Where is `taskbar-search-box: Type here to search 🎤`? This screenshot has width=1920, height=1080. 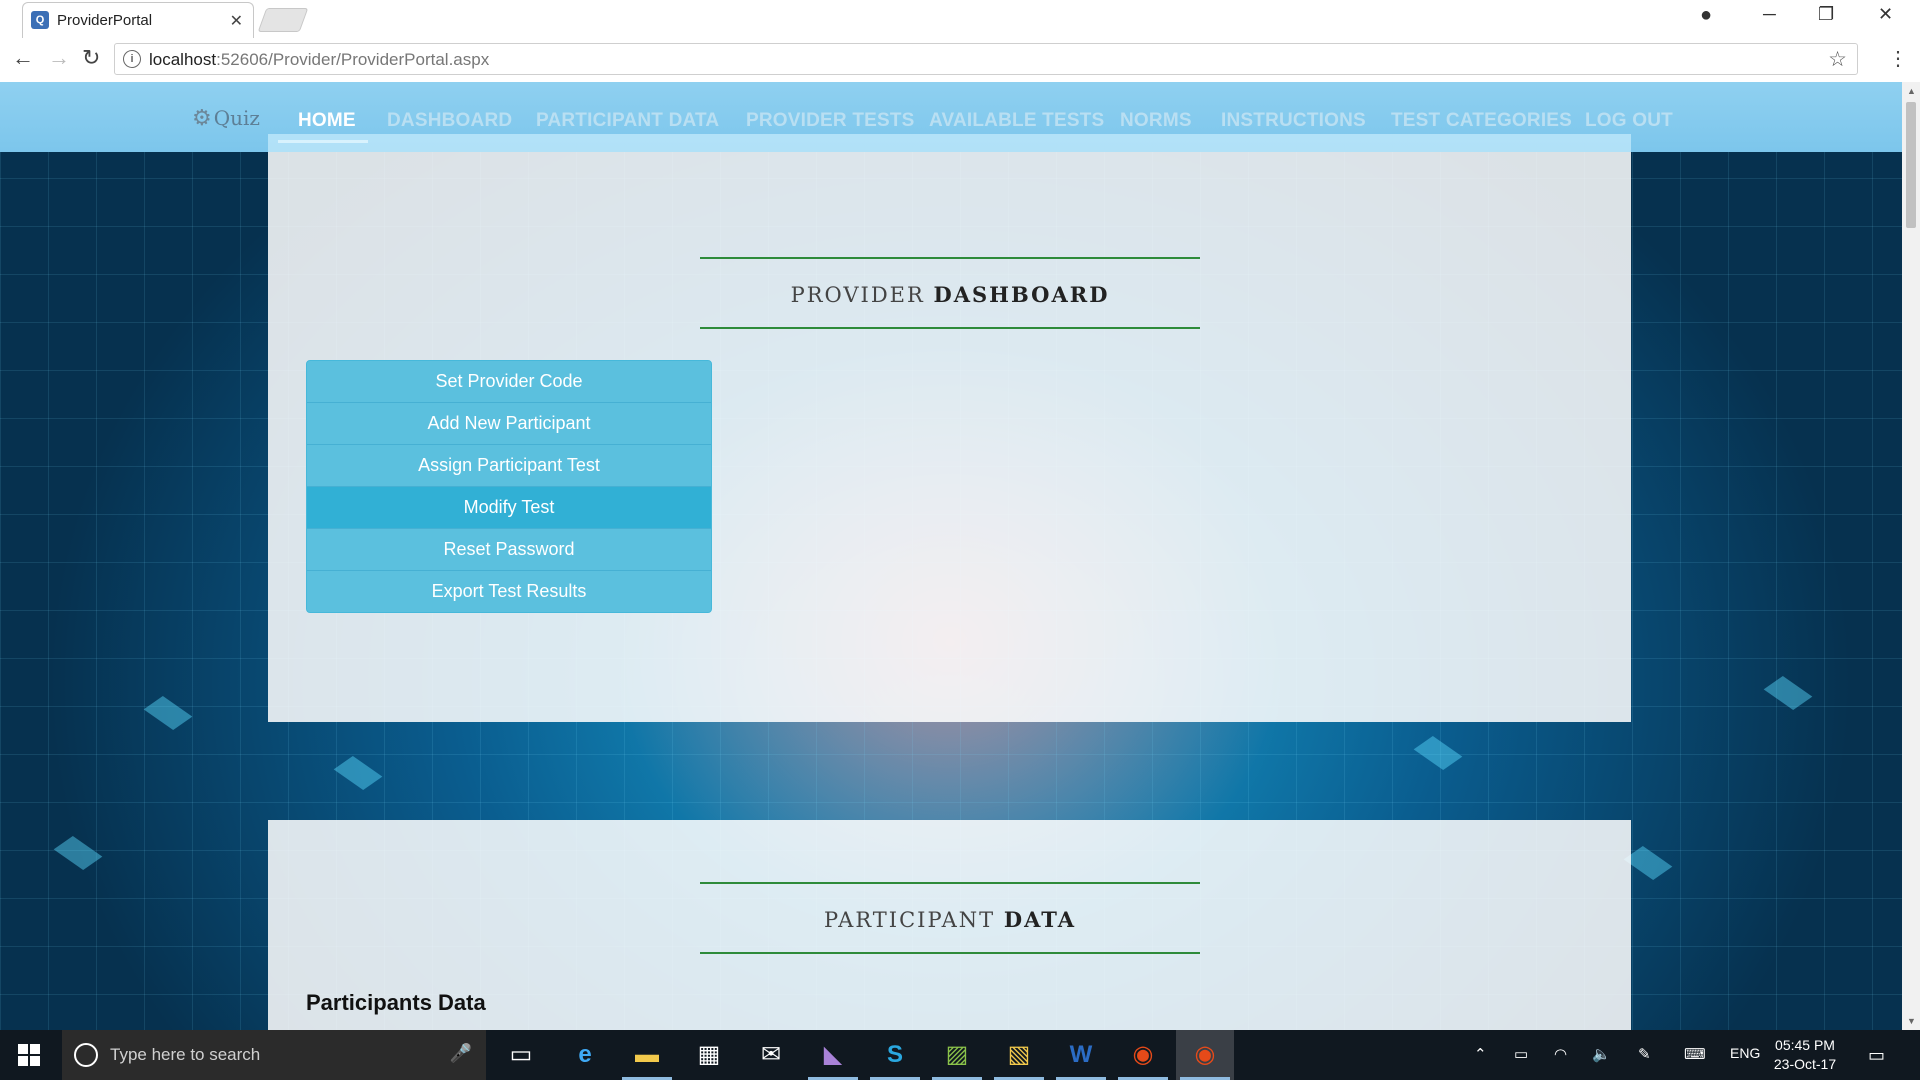 taskbar-search-box: Type here to search 🎤 is located at coordinates (274, 1055).